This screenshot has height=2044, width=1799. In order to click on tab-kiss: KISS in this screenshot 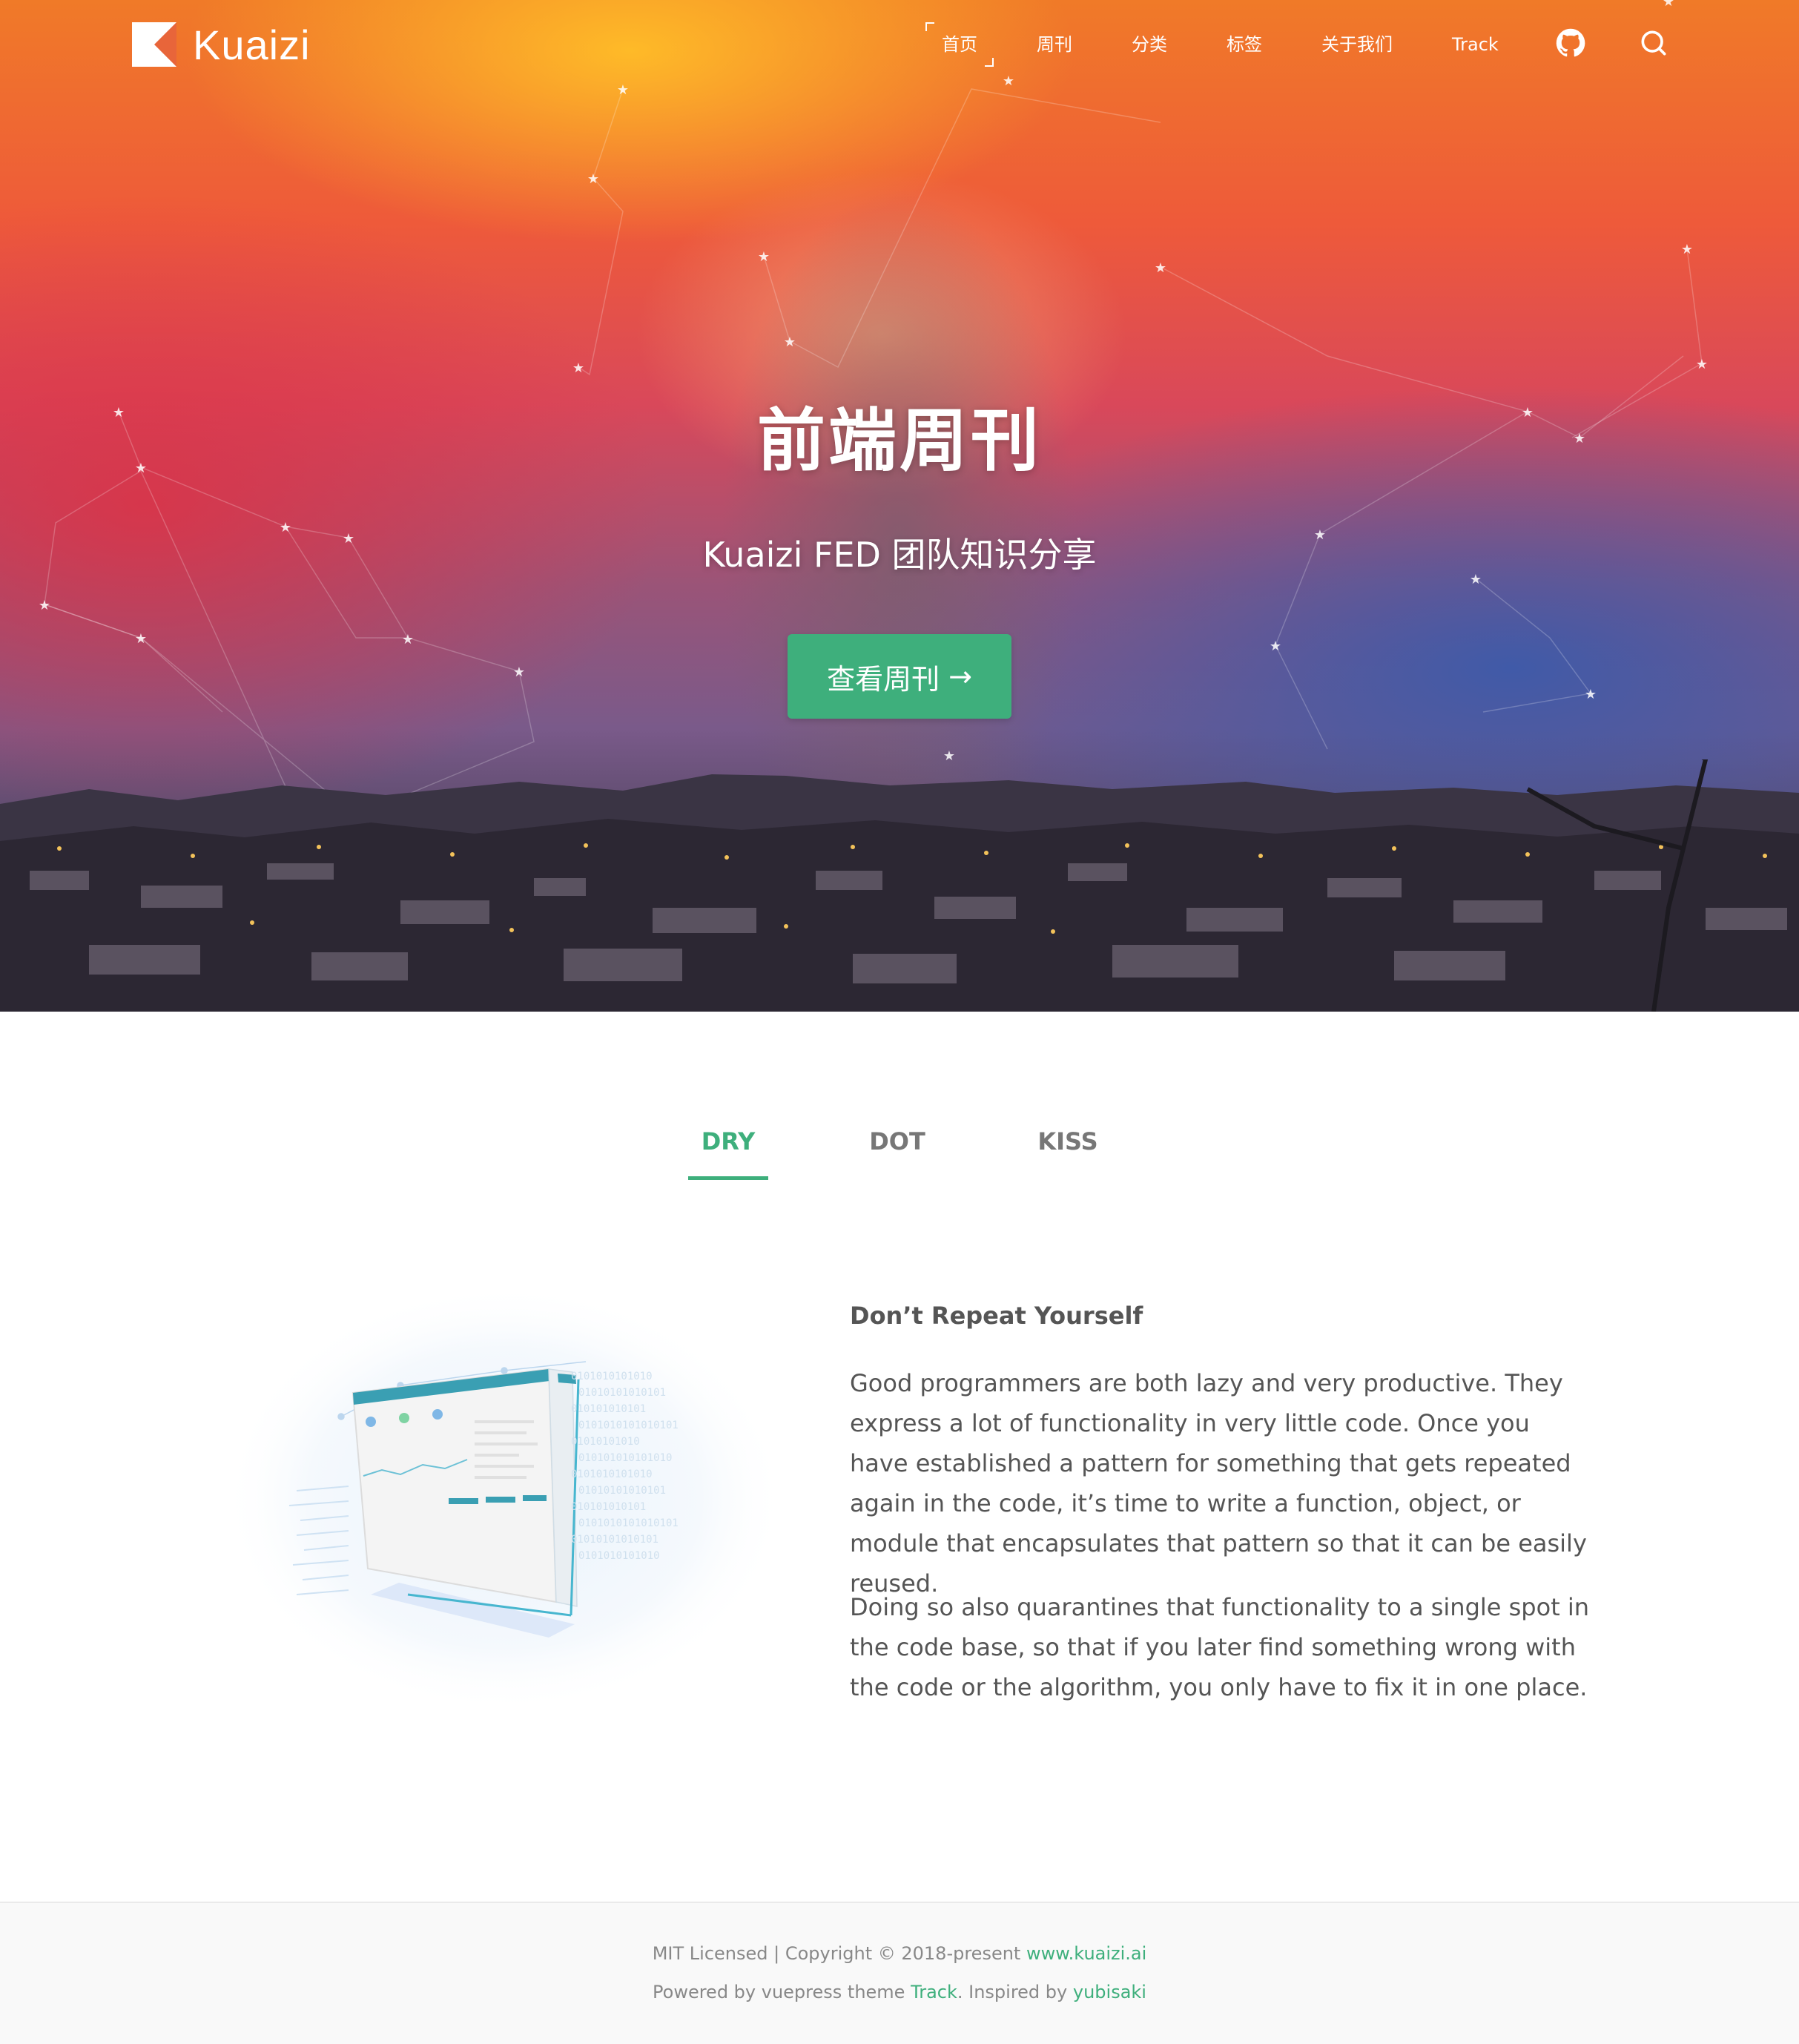, I will do `click(1067, 1141)`.